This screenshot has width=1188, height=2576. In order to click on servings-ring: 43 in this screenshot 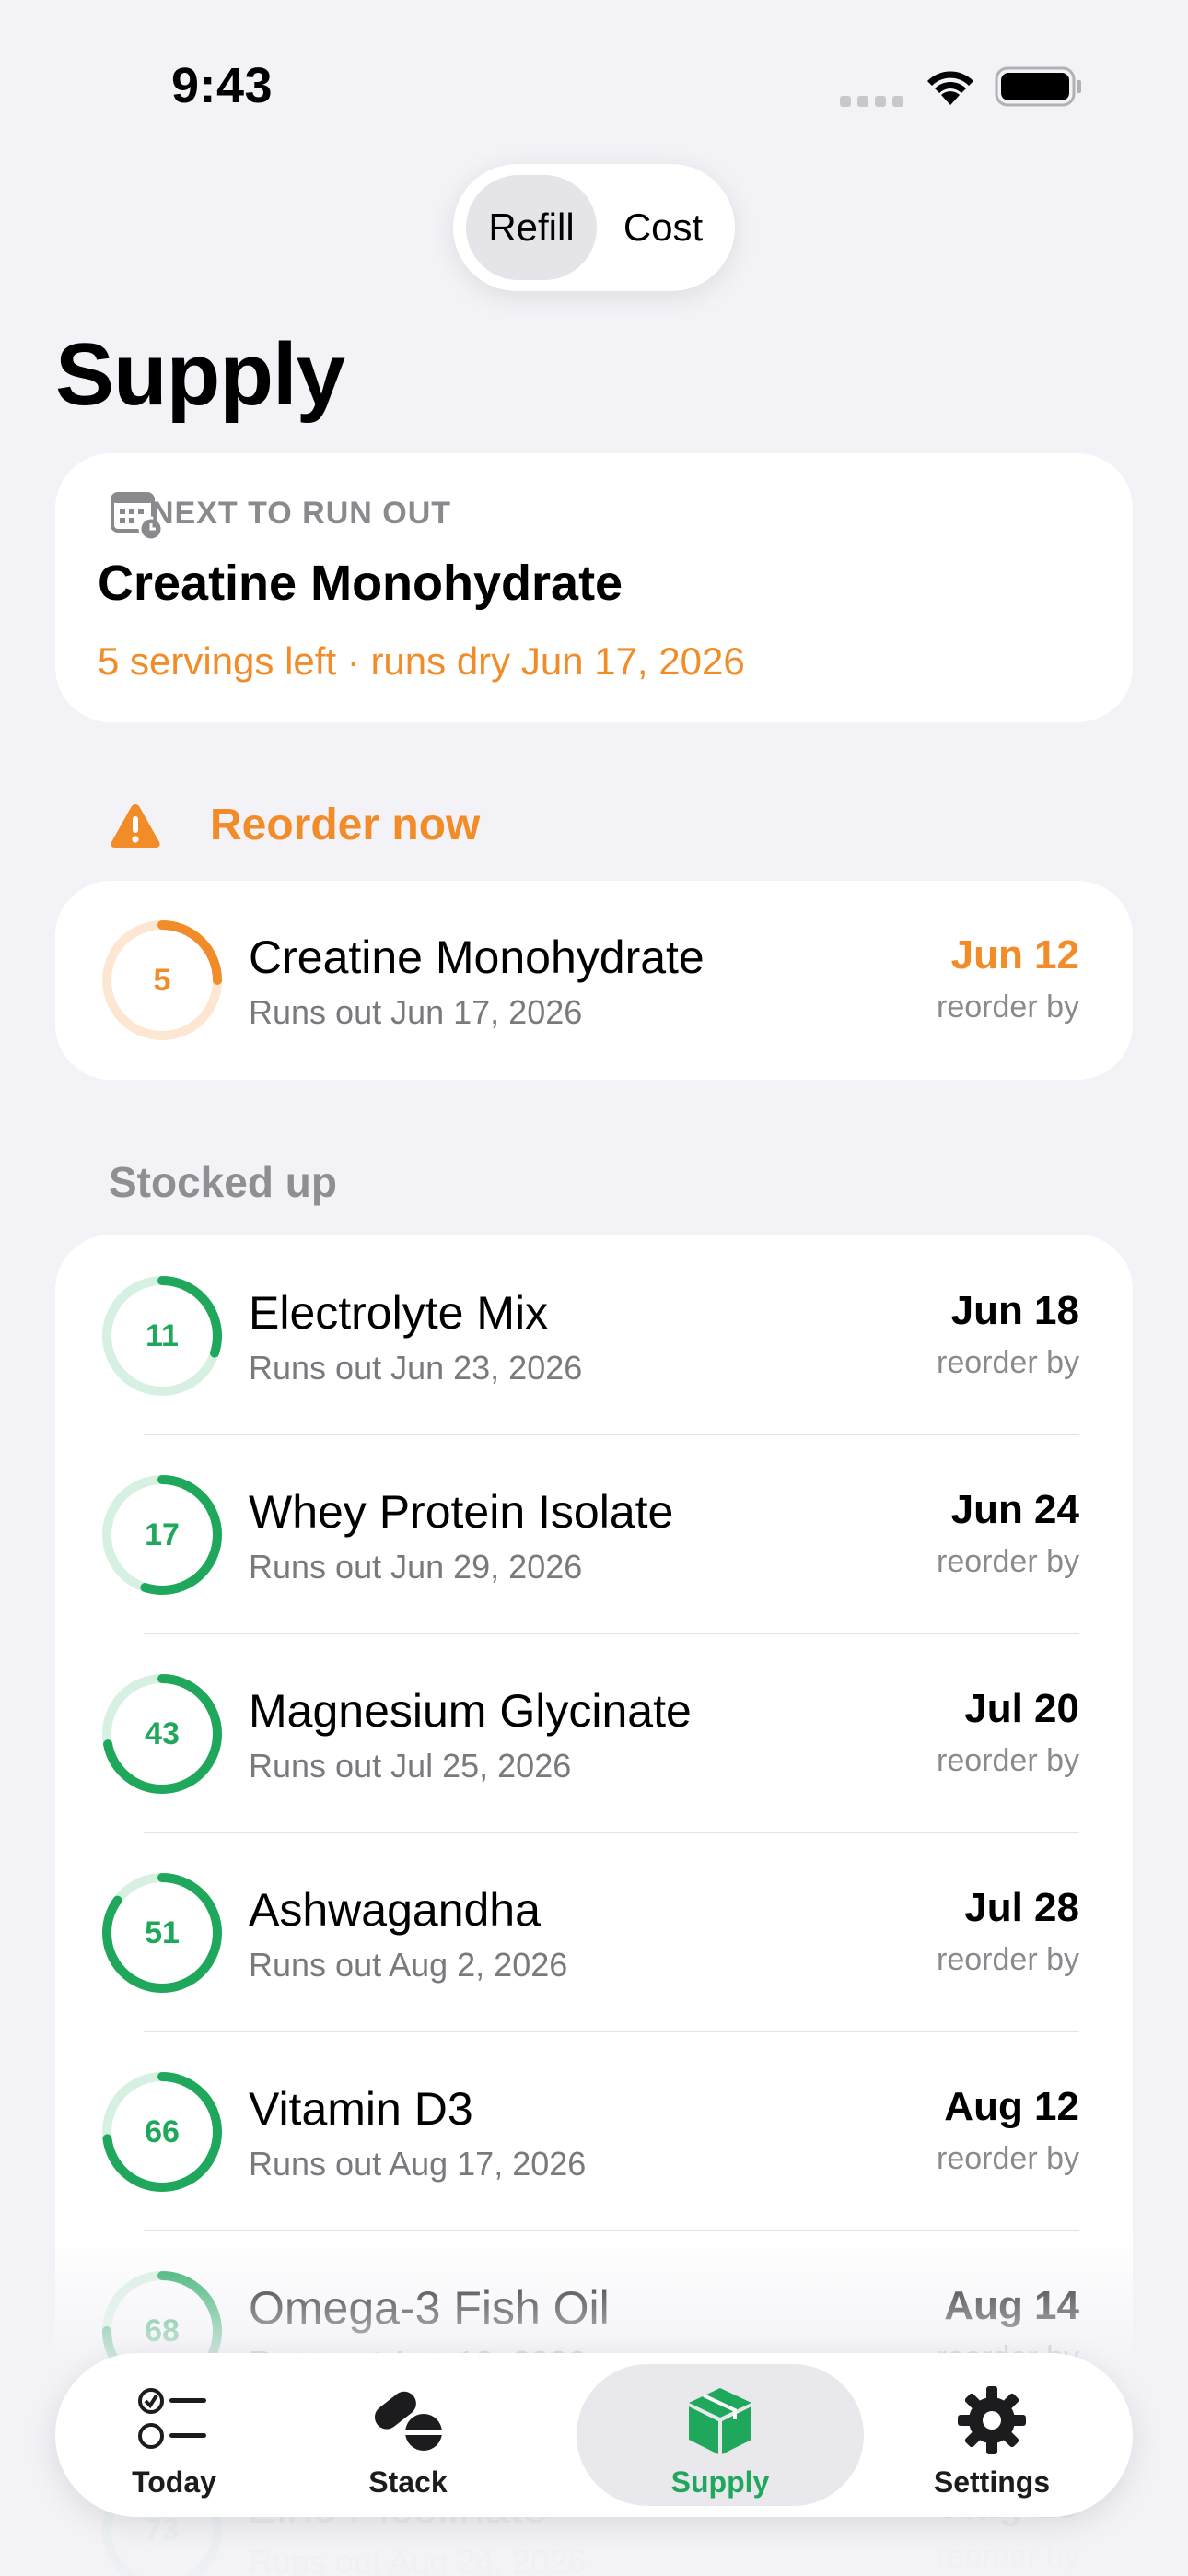, I will do `click(162, 1734)`.